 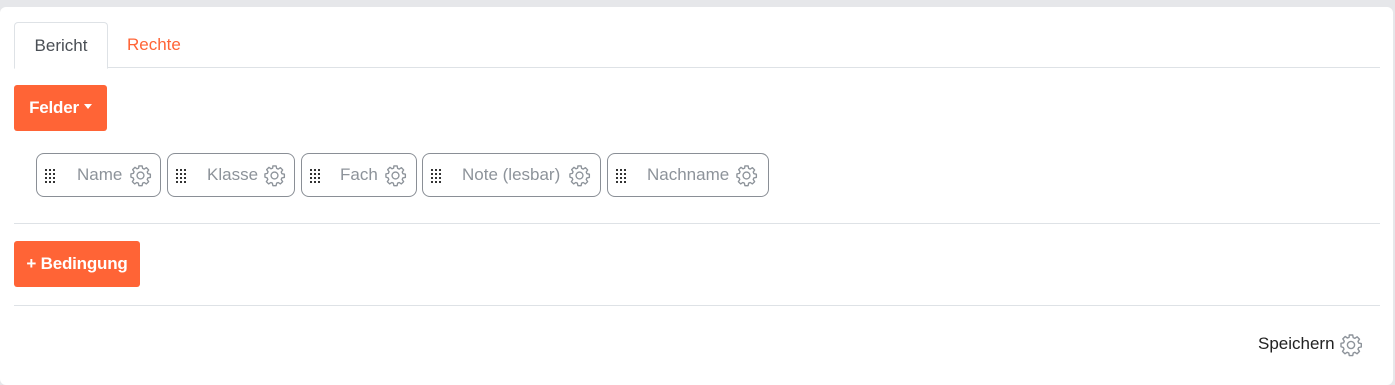 What do you see at coordinates (61, 45) in the screenshot?
I see `tab-bericht: Bericht` at bounding box center [61, 45].